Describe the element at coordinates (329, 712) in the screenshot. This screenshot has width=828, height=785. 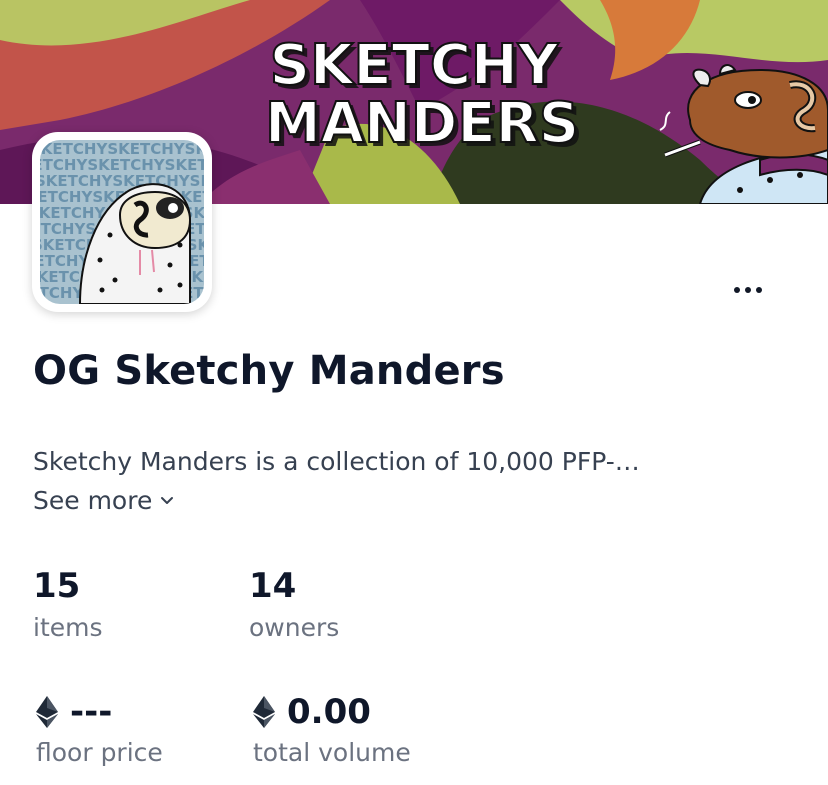
I see `total-volume-value: 0.00` at that location.